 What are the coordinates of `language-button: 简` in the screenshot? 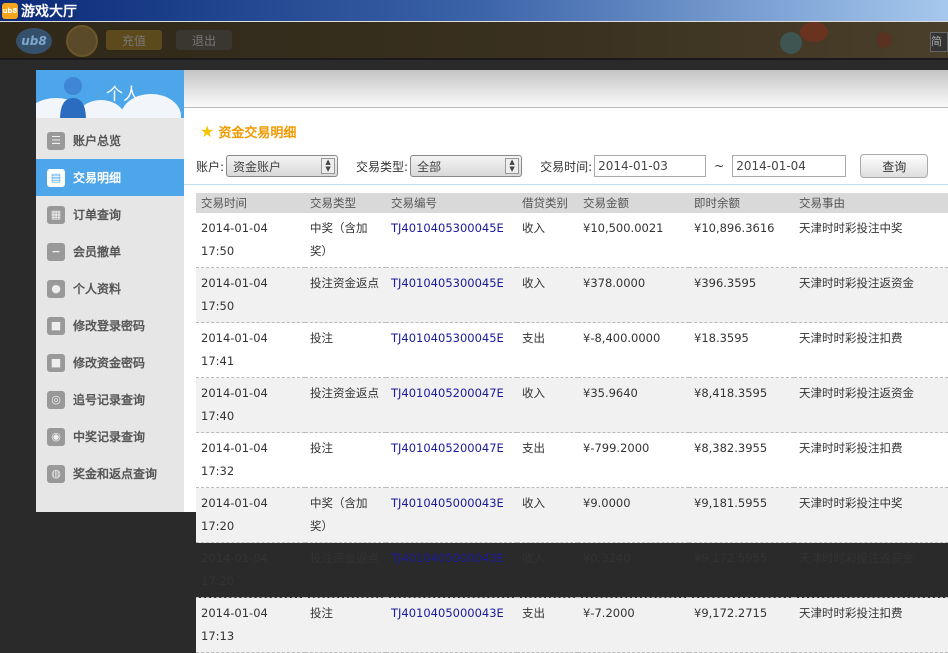 It's located at (939, 42).